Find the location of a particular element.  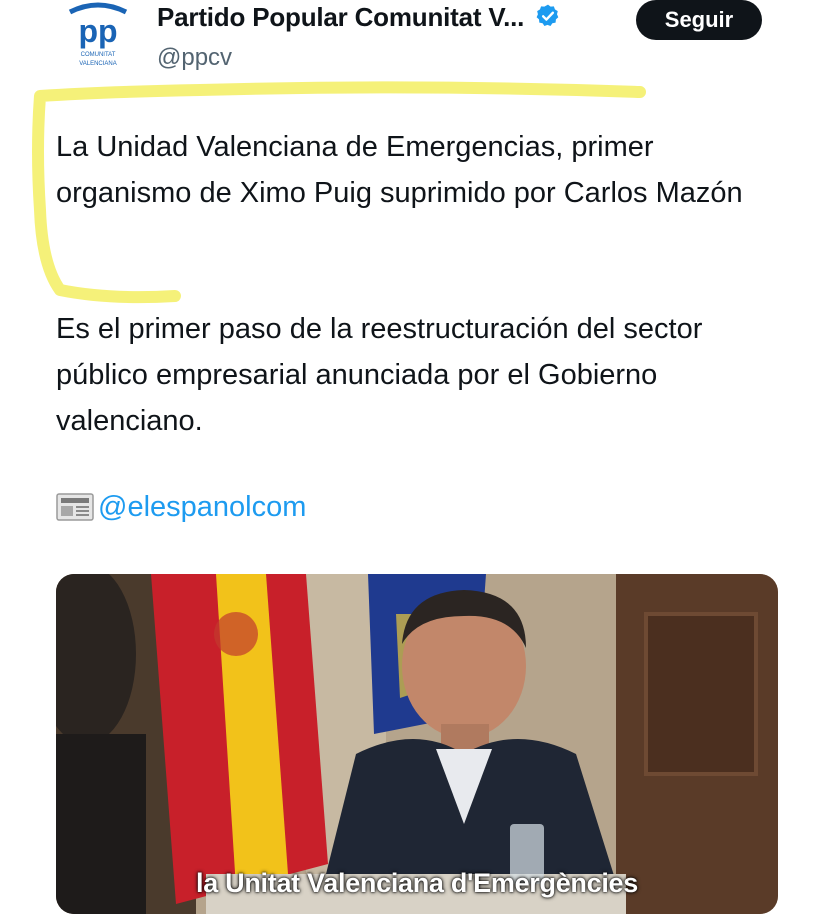

video-caption: la Unitat Valenciana d'Emergències is located at coordinates (417, 883).